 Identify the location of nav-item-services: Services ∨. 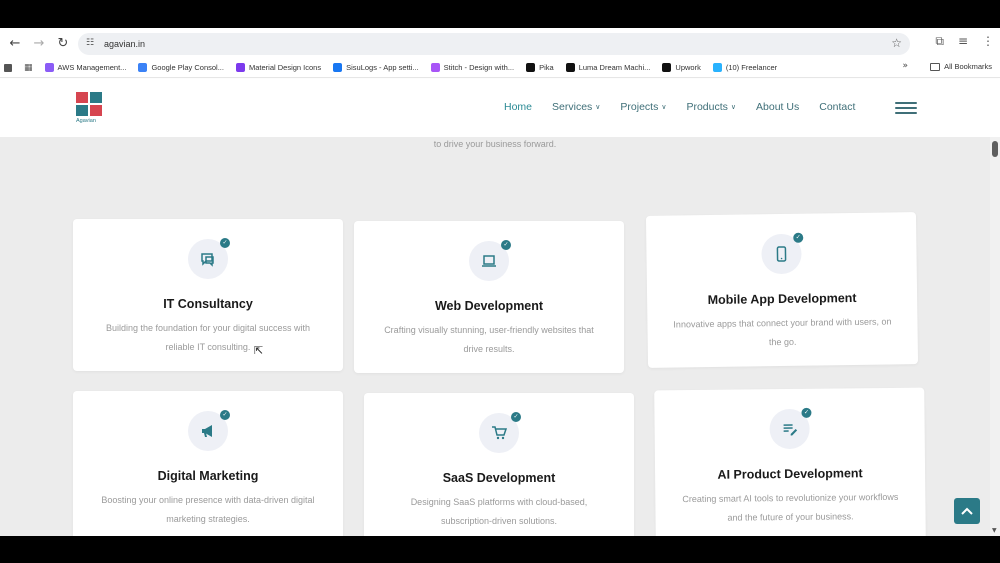
(576, 107).